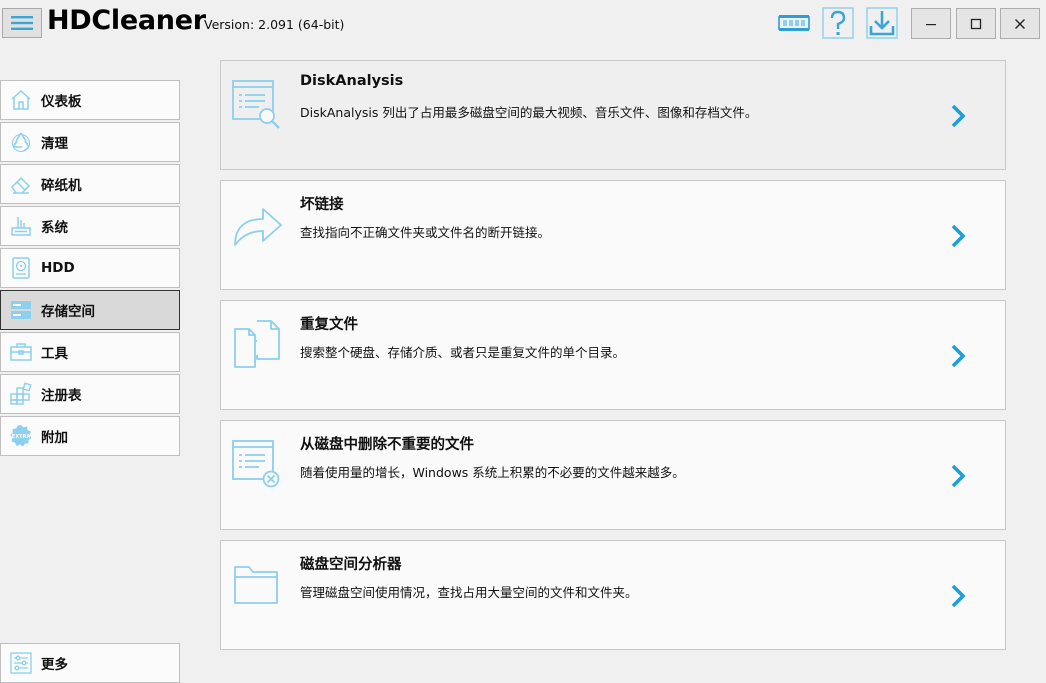 This screenshot has width=1046, height=683. Describe the element at coordinates (21, 184) in the screenshot. I see `eraser-icon` at that location.